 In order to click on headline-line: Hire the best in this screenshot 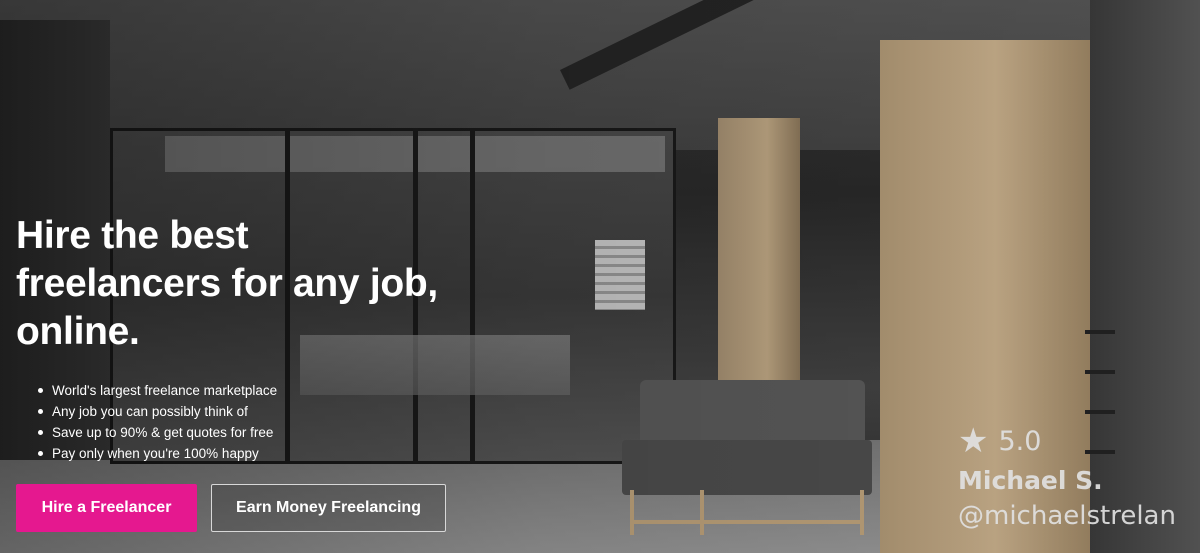, I will do `click(132, 235)`.